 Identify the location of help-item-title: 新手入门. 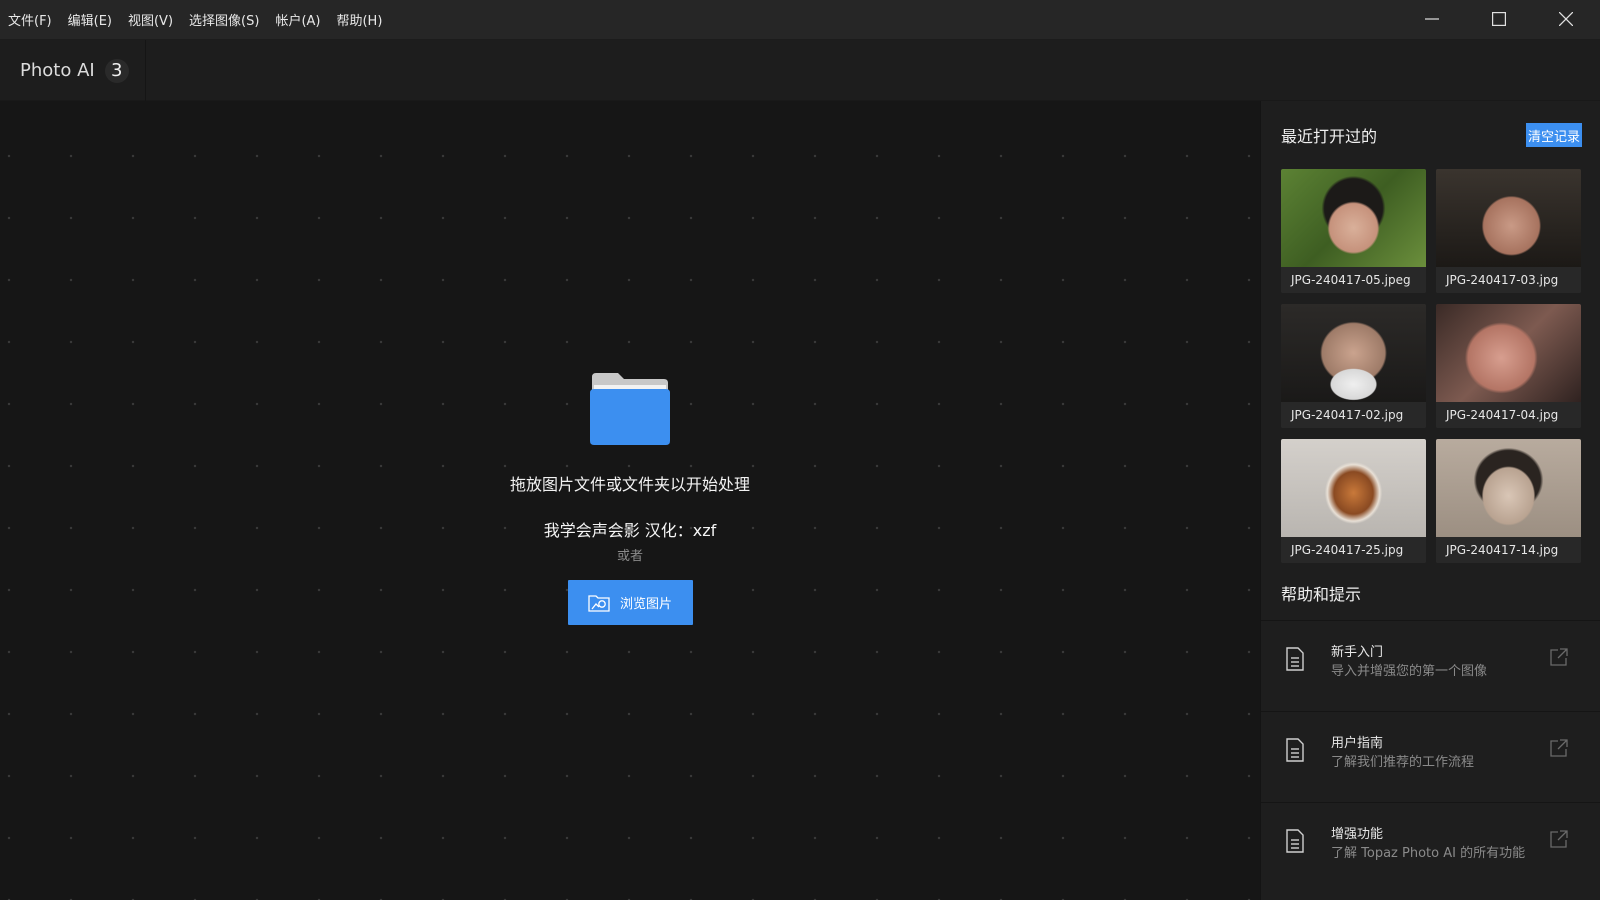
(1357, 652).